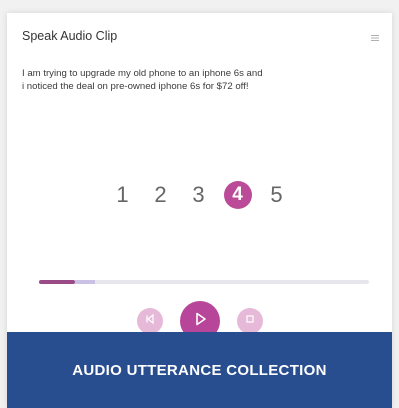 The image size is (399, 408). I want to click on rating-option-2: 2, so click(161, 195).